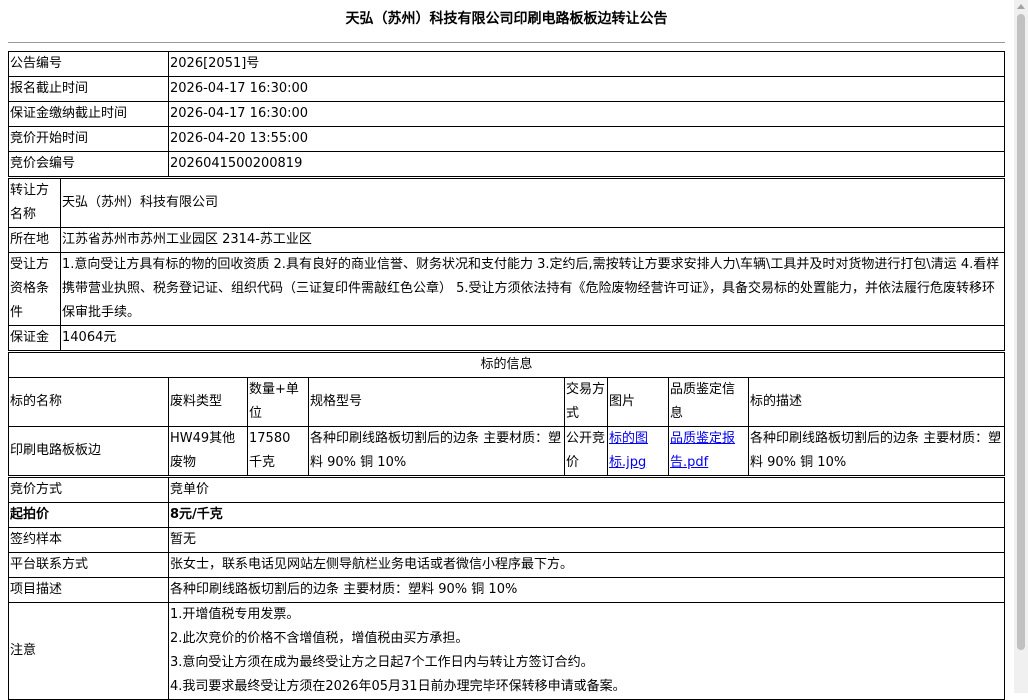  What do you see at coordinates (436, 402) in the screenshot?
I see `column-header: 规格型号` at bounding box center [436, 402].